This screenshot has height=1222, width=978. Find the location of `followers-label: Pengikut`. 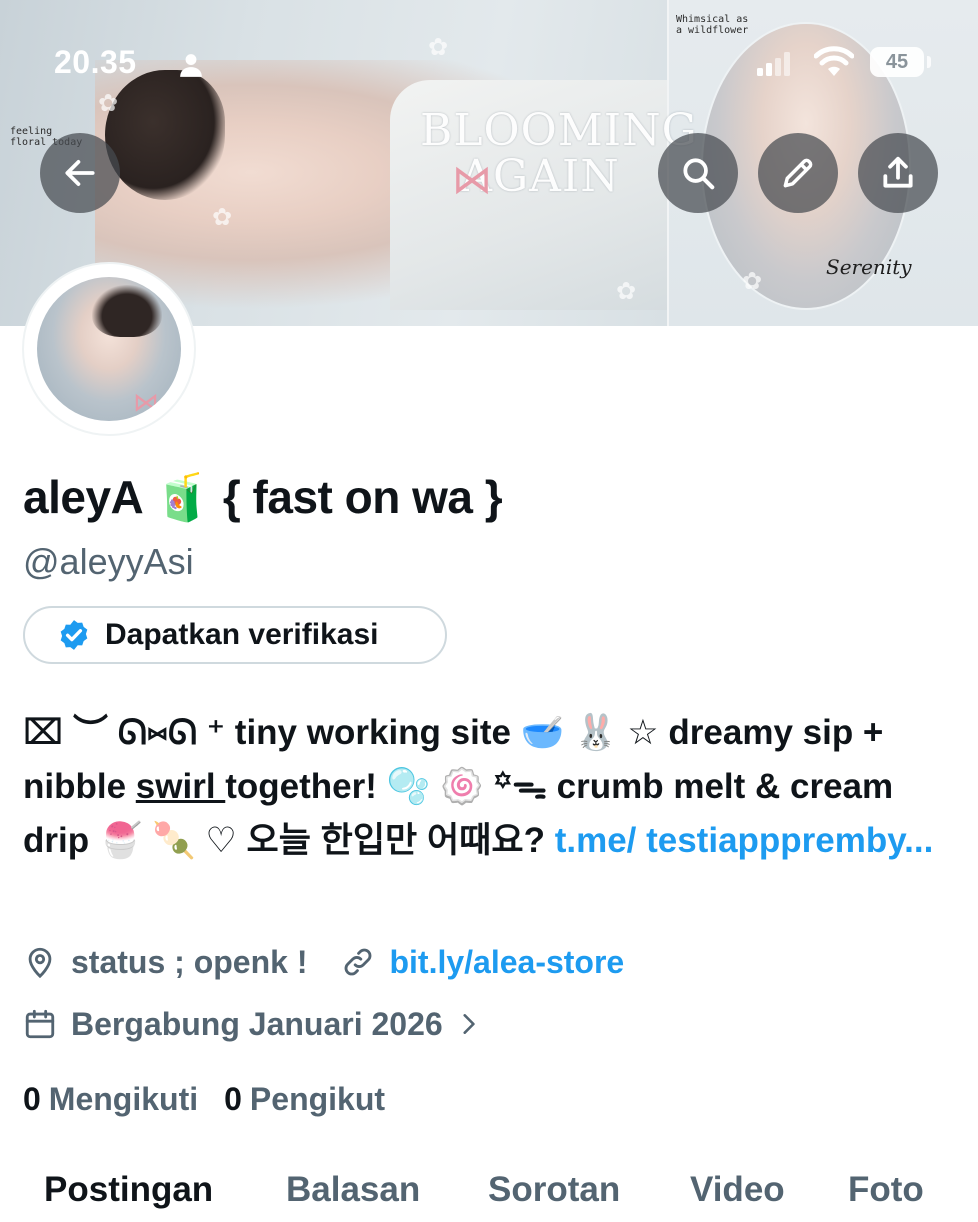

followers-label: Pengikut is located at coordinates (317, 1099).